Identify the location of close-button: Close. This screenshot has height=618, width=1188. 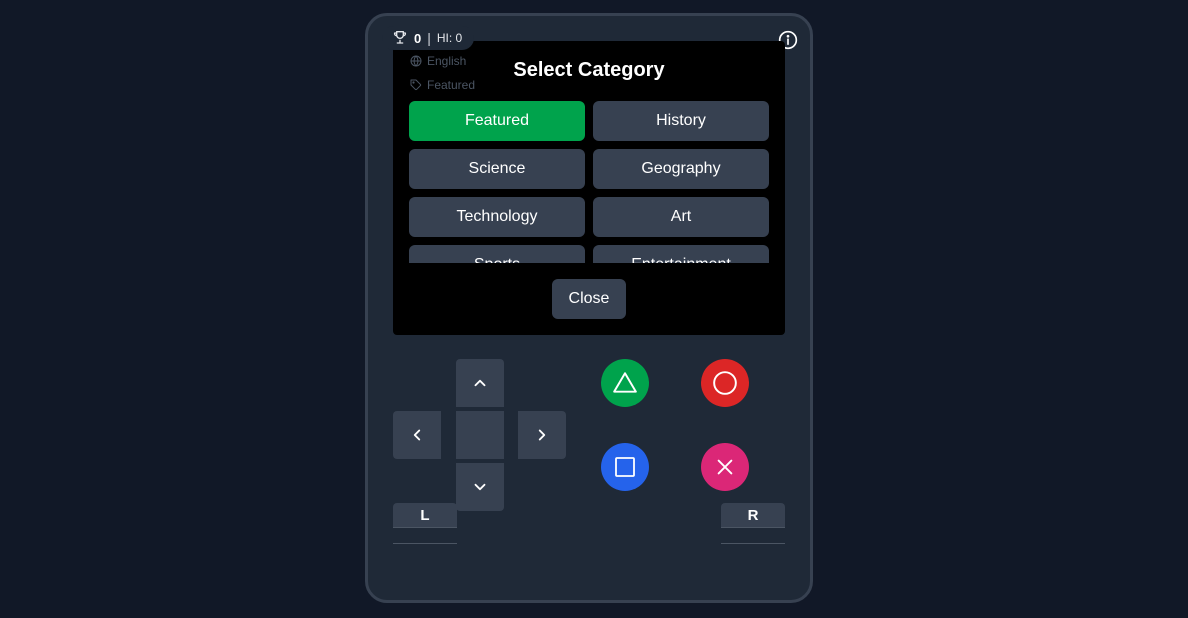
(589, 299).